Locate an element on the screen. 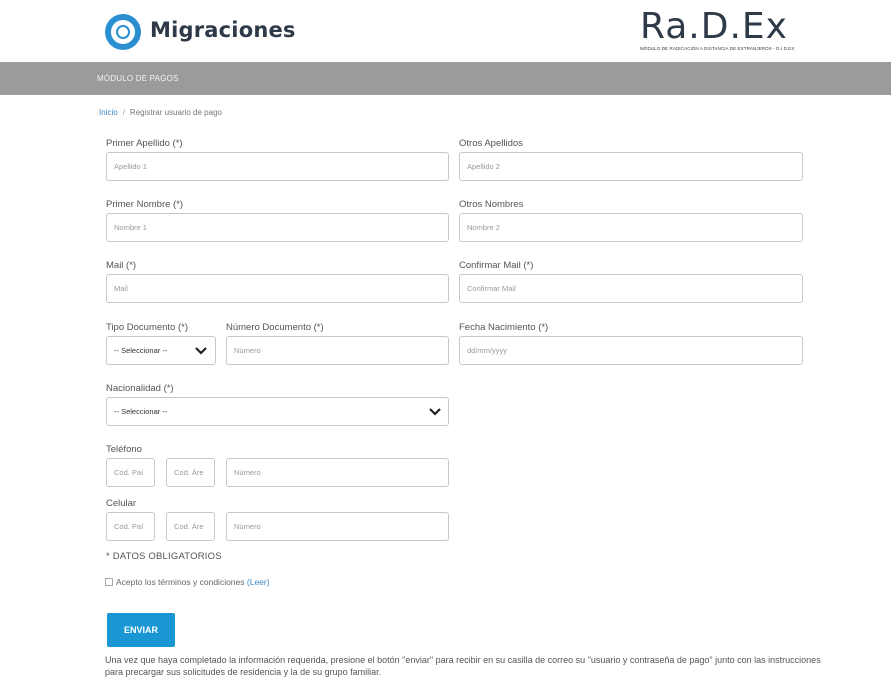 This screenshot has height=681, width=891. radex-logo-text: Ra.D.Ex is located at coordinates (714, 26).